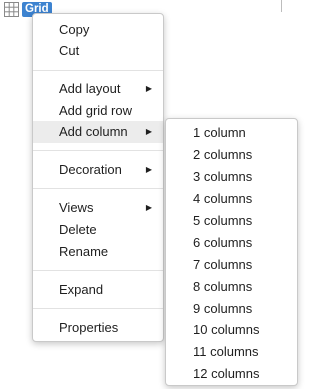  I want to click on submenu-item-6-columns: 6 columns, so click(231, 243).